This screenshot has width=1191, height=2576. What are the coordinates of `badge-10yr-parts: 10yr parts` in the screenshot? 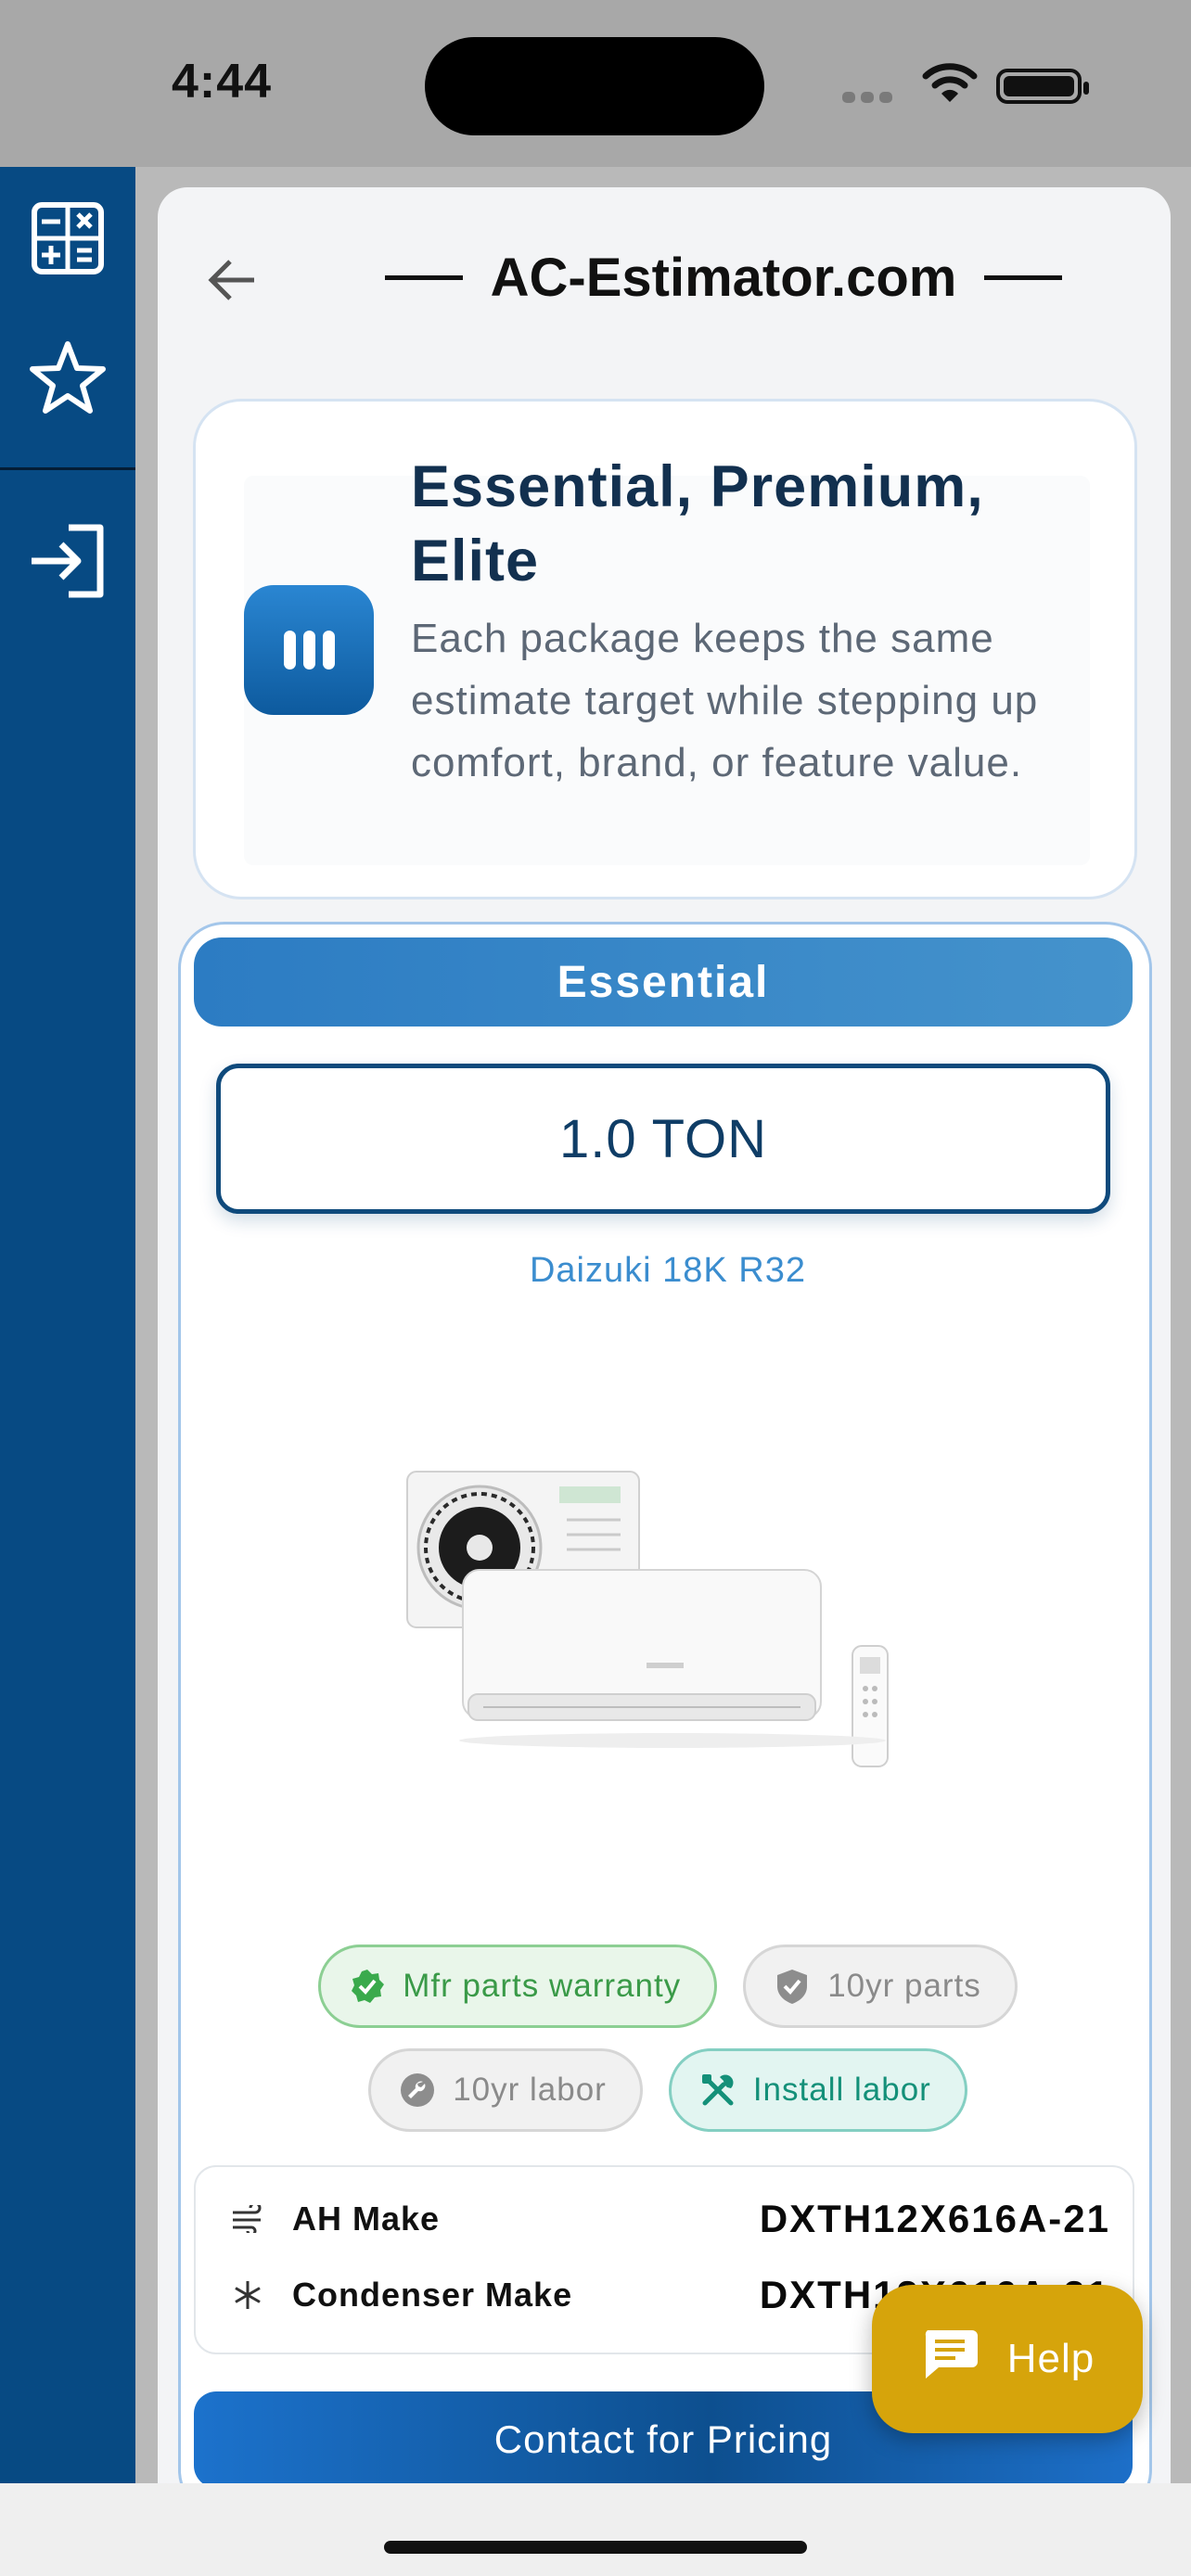 It's located at (881, 1986).